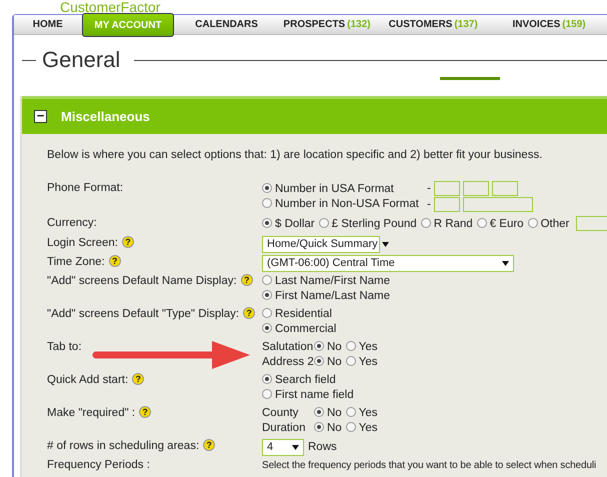  I want to click on nav-tab: INVOICES (159), so click(549, 24).